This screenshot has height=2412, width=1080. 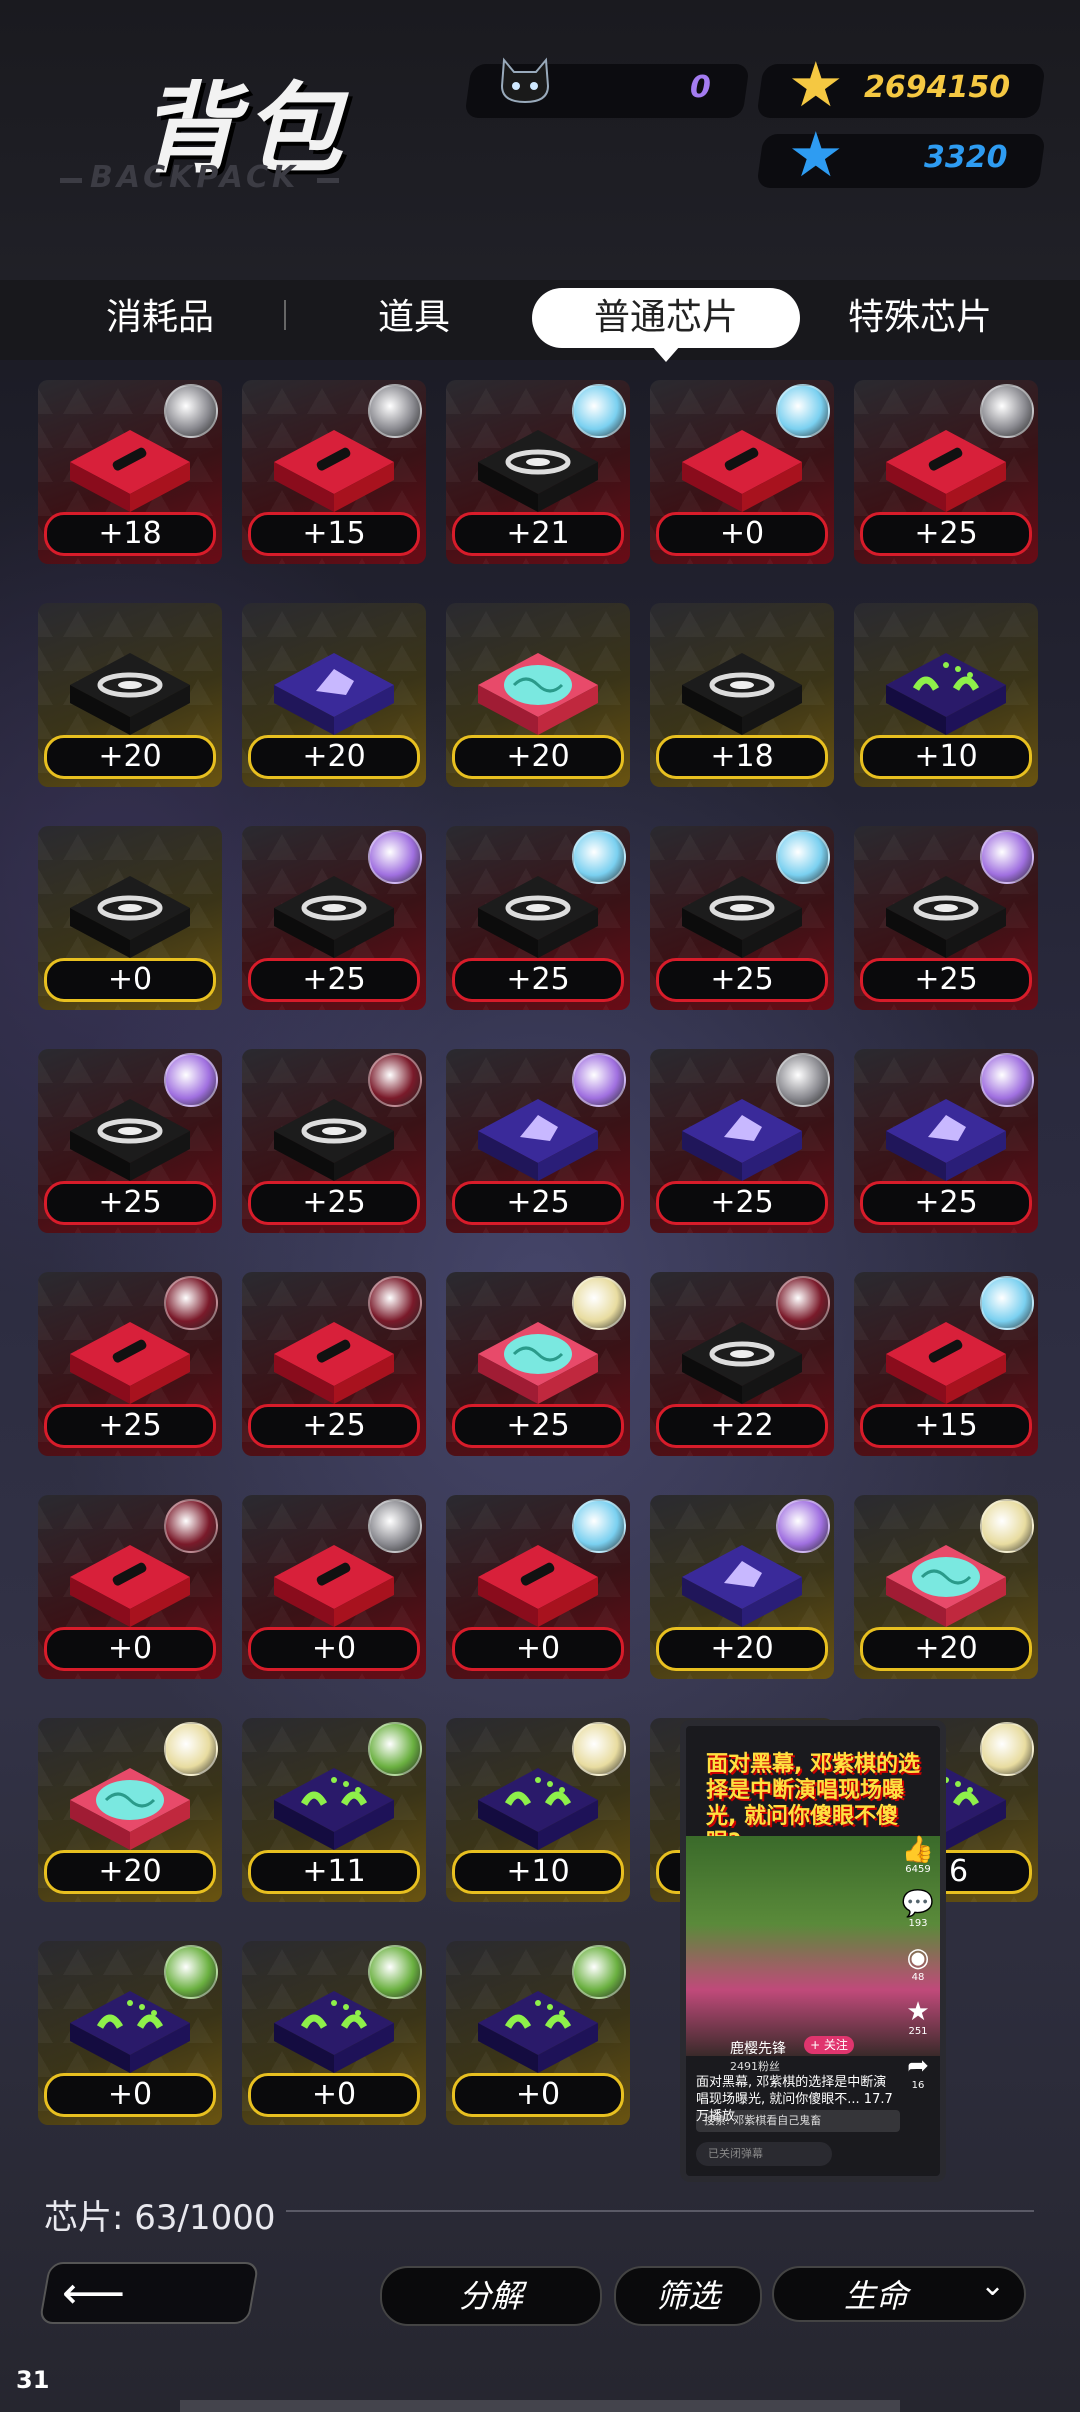 I want to click on gold-star-value: 2694150, so click(x=937, y=87).